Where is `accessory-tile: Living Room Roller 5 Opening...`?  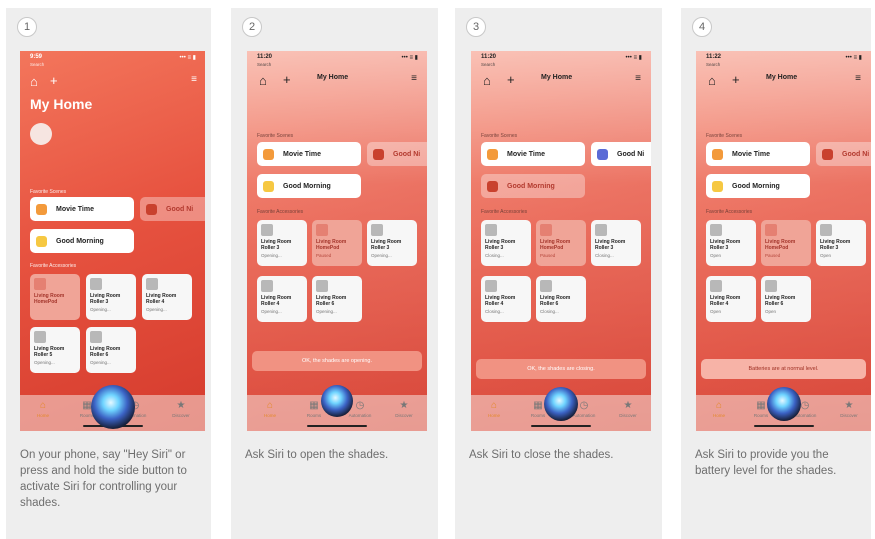
accessory-tile: Living Room Roller 5 Opening... is located at coordinates (55, 350).